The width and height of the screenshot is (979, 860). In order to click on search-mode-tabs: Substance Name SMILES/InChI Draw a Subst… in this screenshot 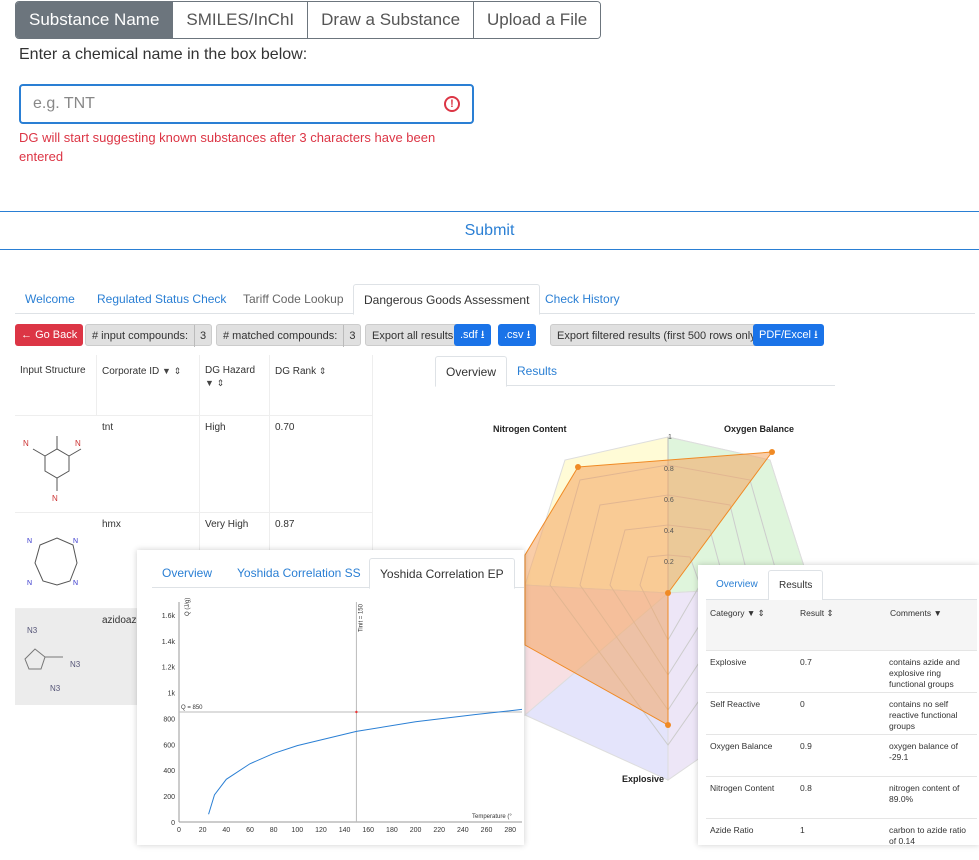, I will do `click(308, 20)`.